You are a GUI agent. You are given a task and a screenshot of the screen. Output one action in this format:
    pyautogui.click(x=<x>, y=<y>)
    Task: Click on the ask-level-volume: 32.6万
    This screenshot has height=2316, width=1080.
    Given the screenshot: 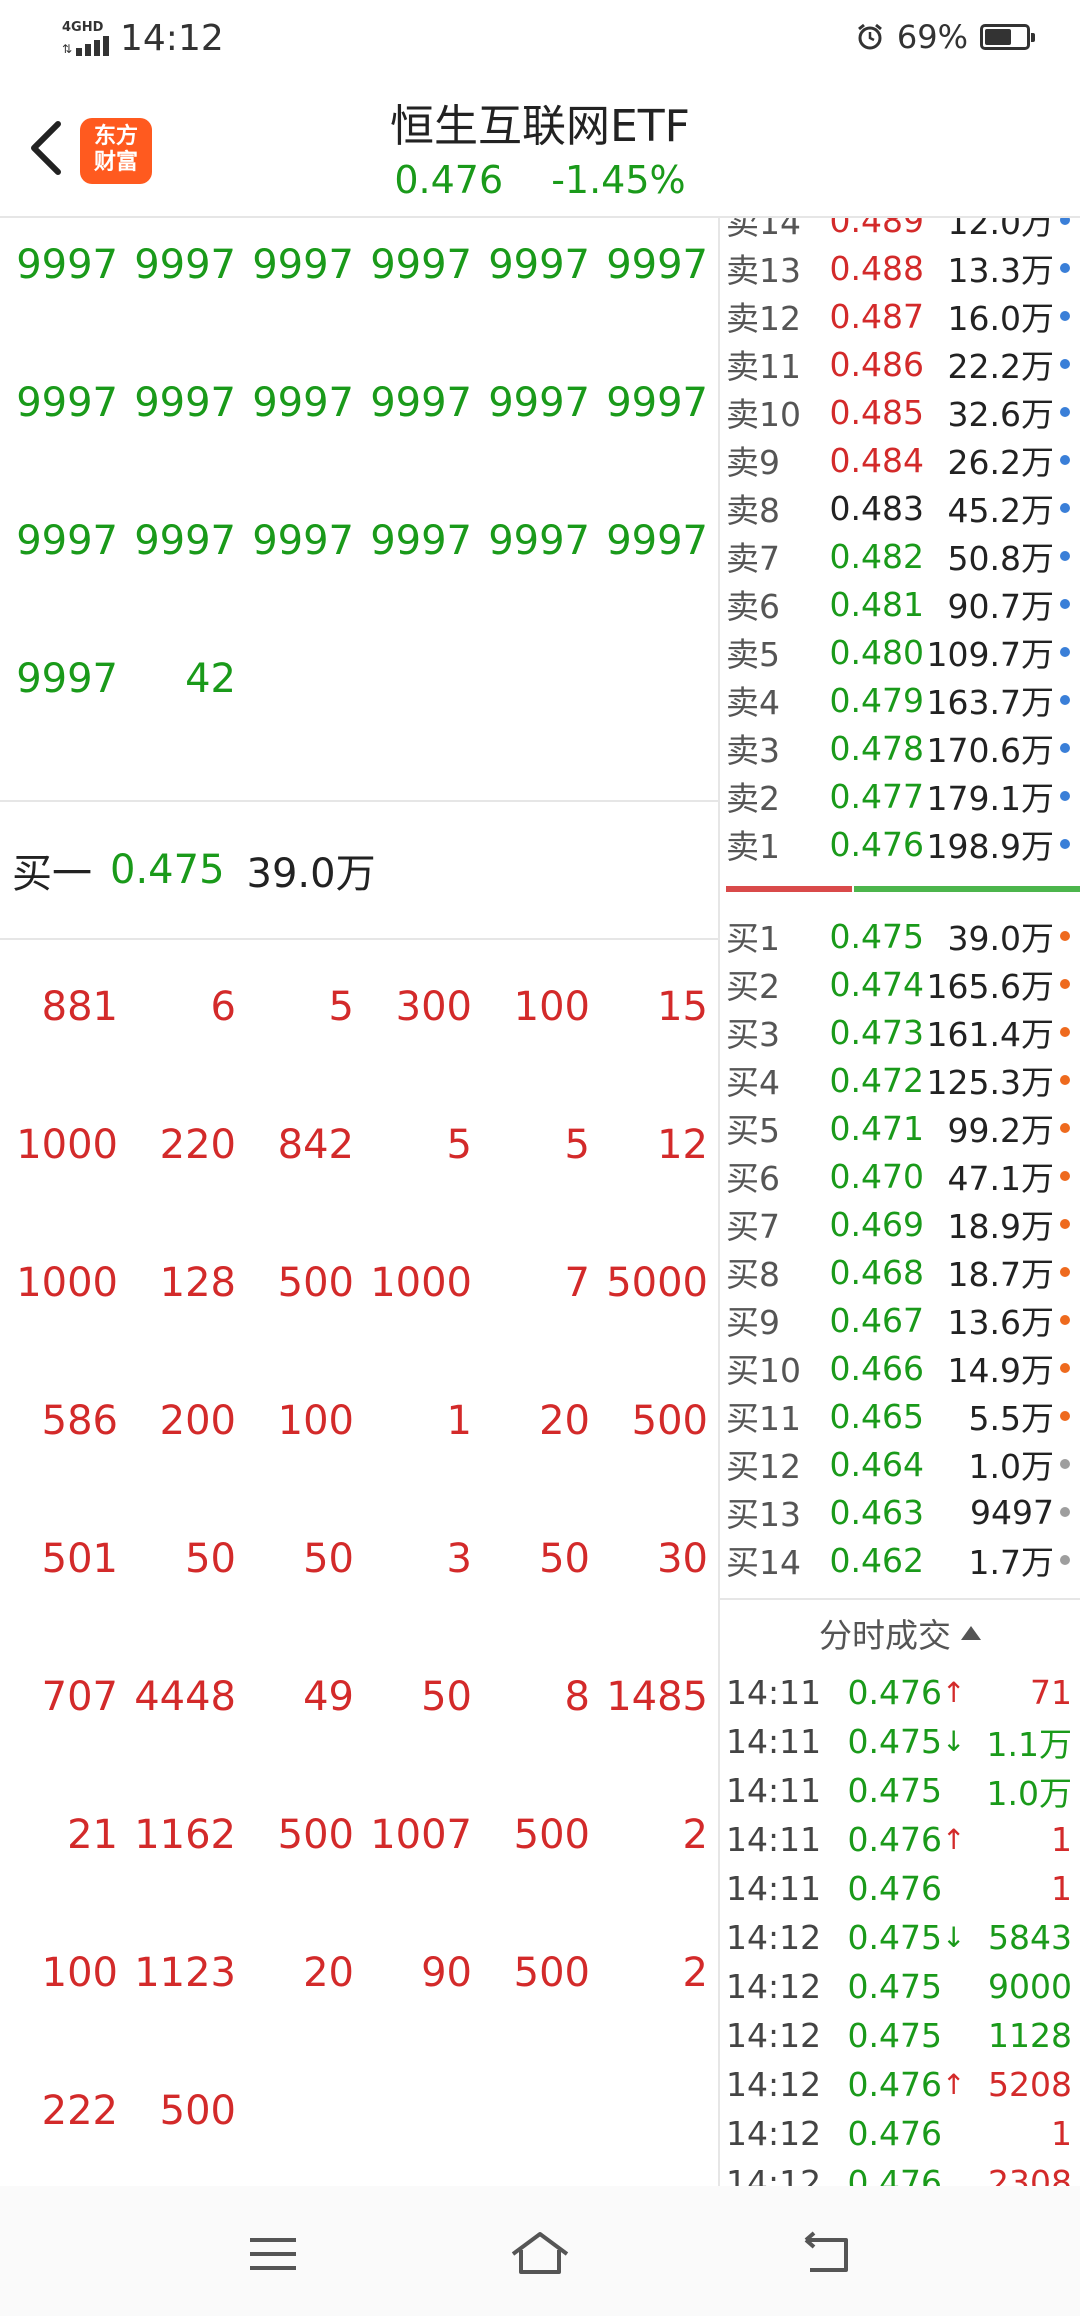 What is the action you would take?
    pyautogui.click(x=1000, y=414)
    